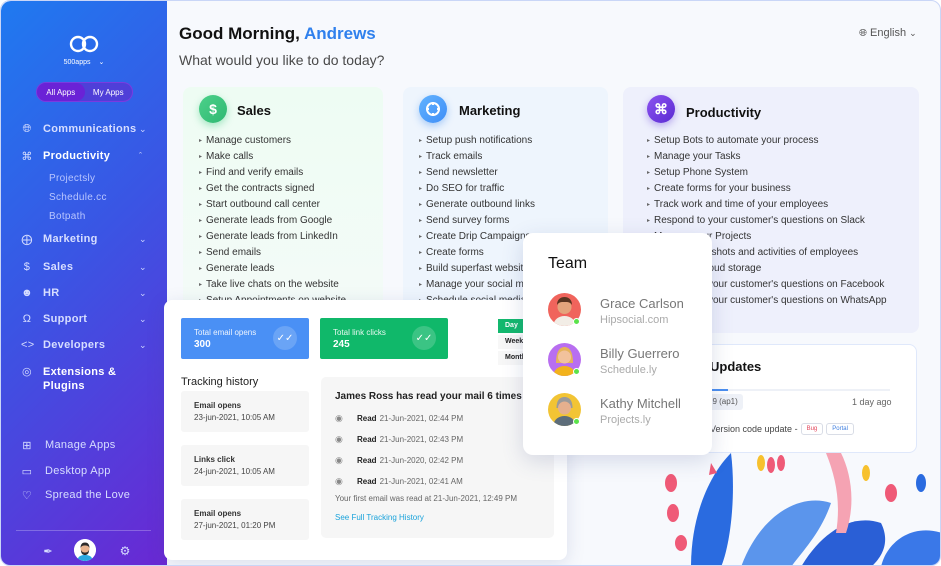  Describe the element at coordinates (58, 267) in the screenshot. I see `sidebar-item-label: Sales` at that location.